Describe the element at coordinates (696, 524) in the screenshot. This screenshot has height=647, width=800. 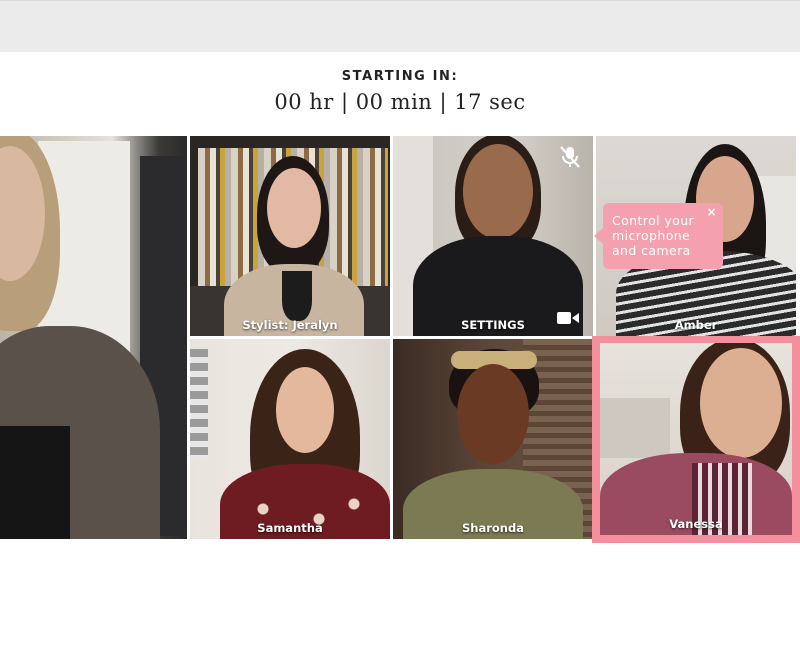
I see `participant-name: Vanessa` at that location.